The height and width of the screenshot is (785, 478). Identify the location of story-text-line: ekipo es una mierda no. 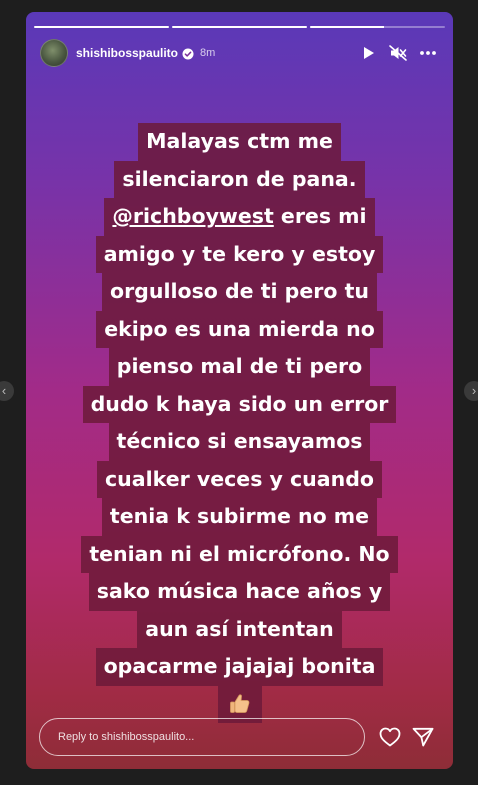
(239, 329).